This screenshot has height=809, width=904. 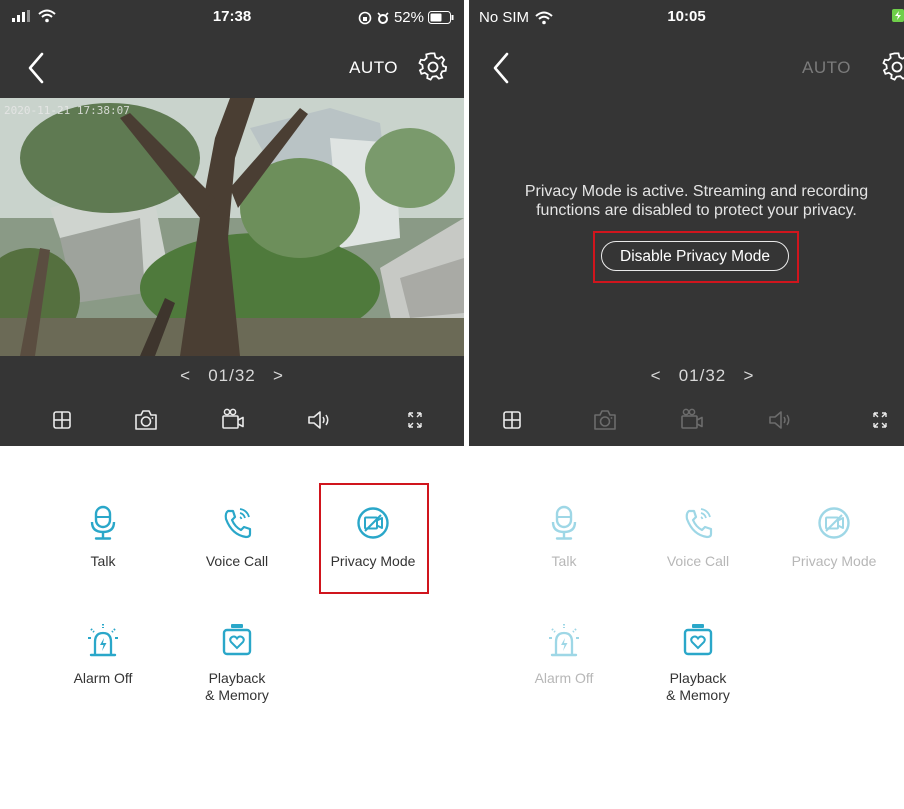 What do you see at coordinates (441, 17) in the screenshot?
I see `battery-icon` at bounding box center [441, 17].